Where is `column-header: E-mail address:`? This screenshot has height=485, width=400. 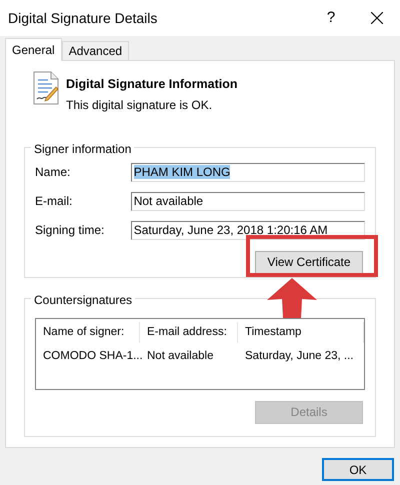 column-header: E-mail address: is located at coordinates (189, 332).